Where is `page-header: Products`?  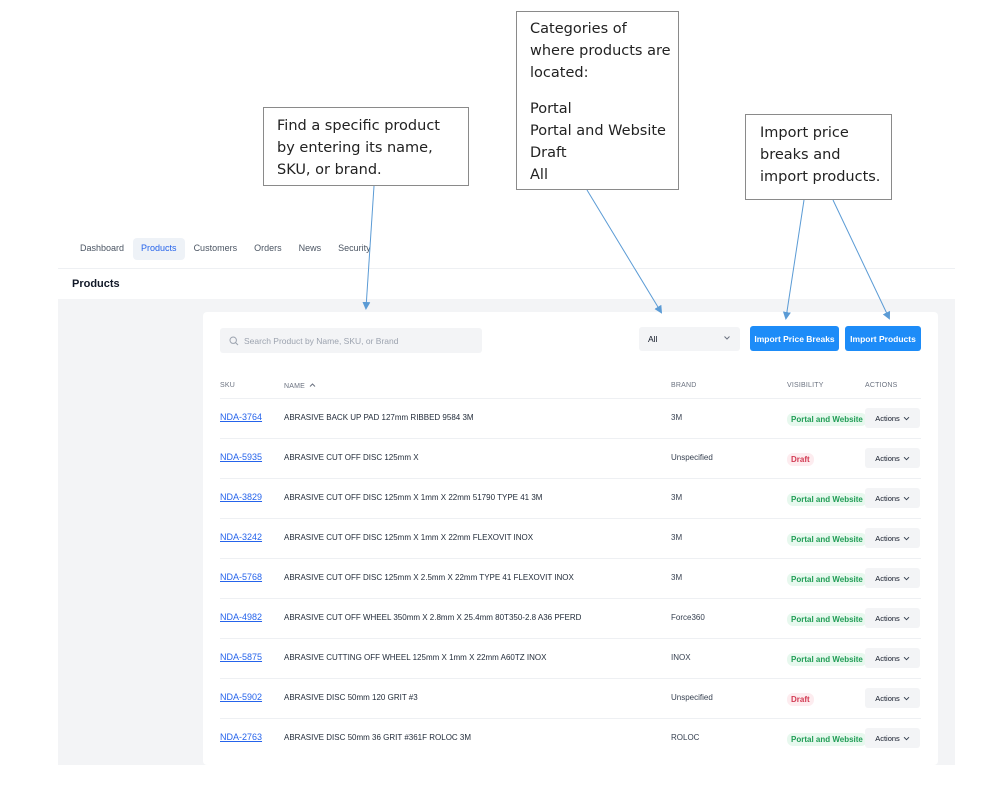
page-header: Products is located at coordinates (506, 284).